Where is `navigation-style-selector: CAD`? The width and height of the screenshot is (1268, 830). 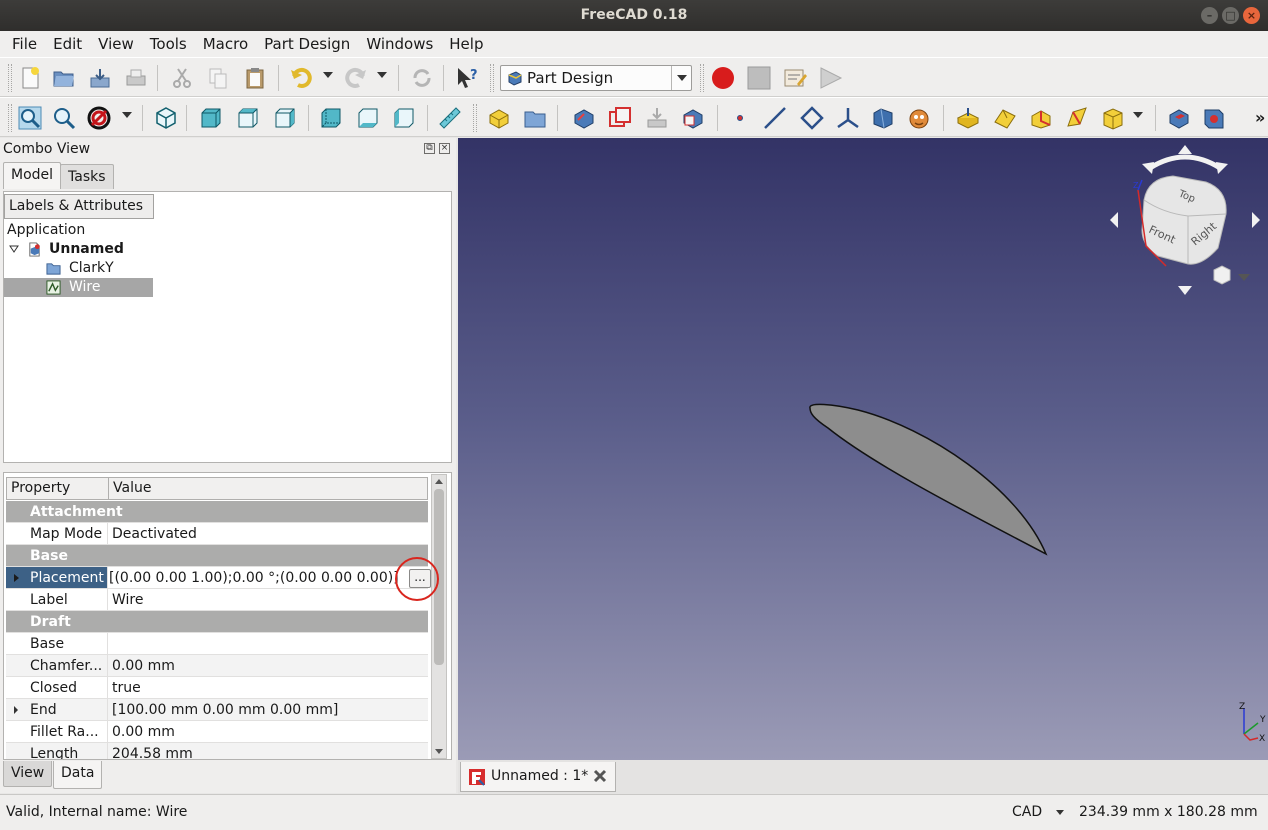 navigation-style-selector: CAD is located at coordinates (1027, 812).